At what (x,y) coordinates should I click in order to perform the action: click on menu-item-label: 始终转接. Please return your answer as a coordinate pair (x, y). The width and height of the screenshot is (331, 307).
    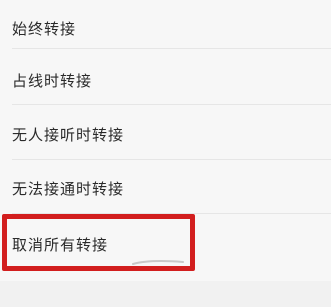
    Looking at the image, I should click on (44, 28).